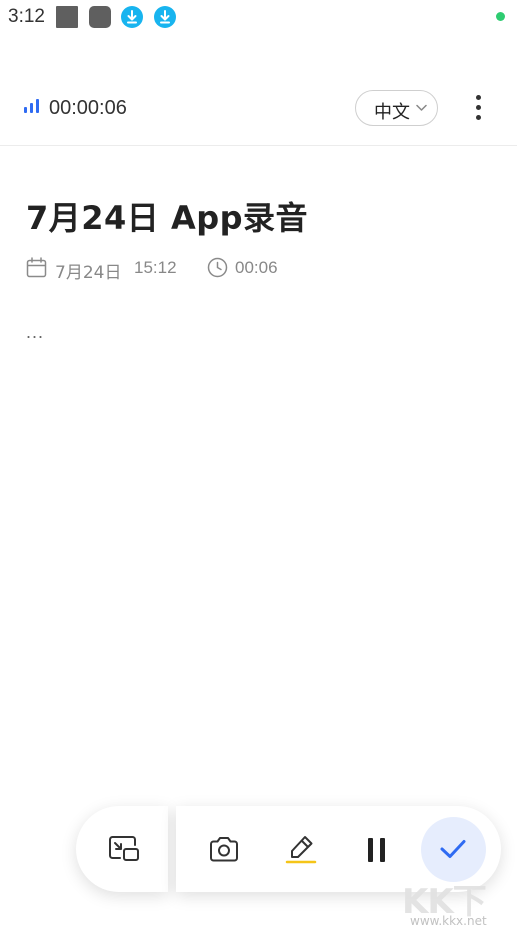  I want to click on gallery-icon, so click(67, 17).